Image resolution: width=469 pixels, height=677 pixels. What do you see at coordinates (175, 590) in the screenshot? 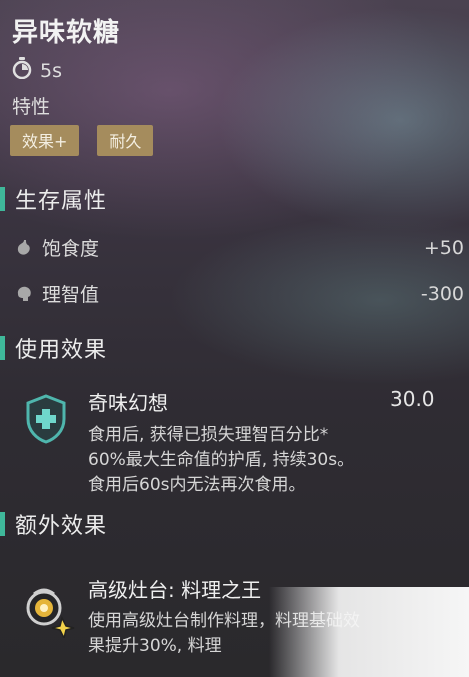
I see `bonus-effect-name: 高级灶台: 料理之王` at bounding box center [175, 590].